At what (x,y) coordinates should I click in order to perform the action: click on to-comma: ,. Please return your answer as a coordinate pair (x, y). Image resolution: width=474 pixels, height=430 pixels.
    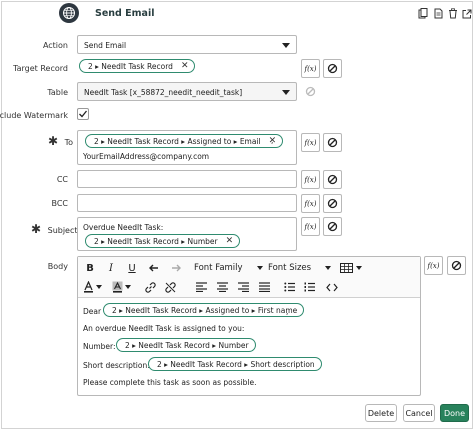
    Looking at the image, I should click on (272, 140).